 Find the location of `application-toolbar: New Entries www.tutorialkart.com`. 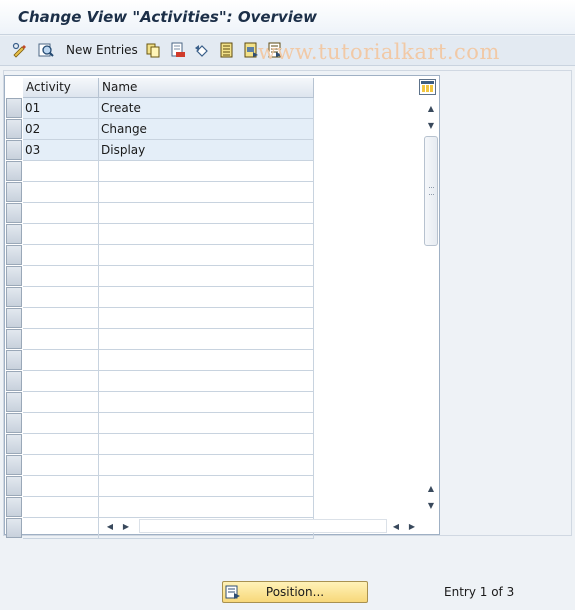

application-toolbar: New Entries www.tutorialkart.com is located at coordinates (287, 51).